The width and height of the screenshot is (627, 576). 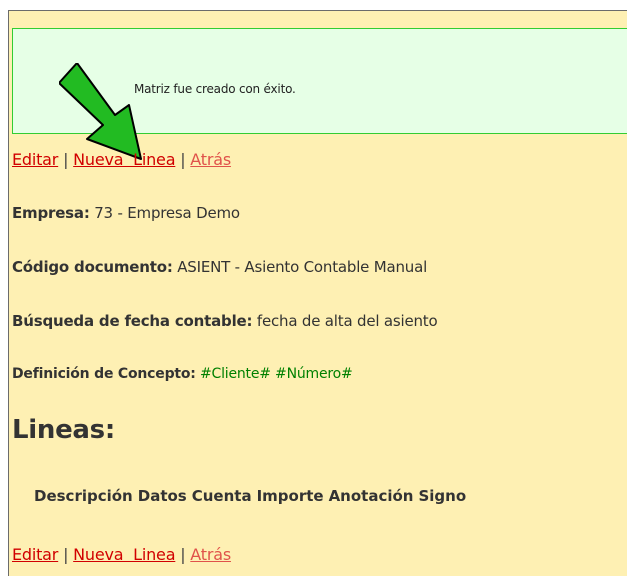 What do you see at coordinates (83, 496) in the screenshot?
I see `column-header: Descripción` at bounding box center [83, 496].